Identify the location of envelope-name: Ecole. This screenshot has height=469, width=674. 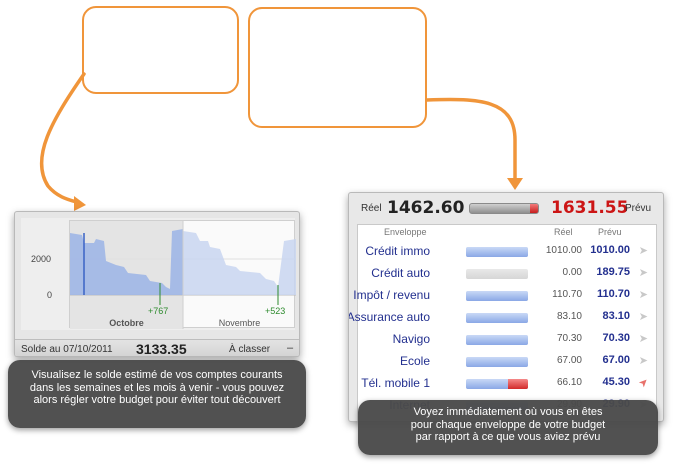
(415, 361).